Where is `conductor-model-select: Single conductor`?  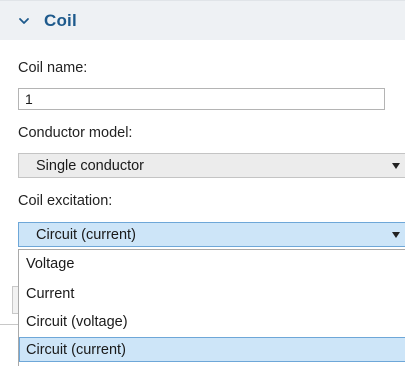 conductor-model-select: Single conductor is located at coordinates (211, 165).